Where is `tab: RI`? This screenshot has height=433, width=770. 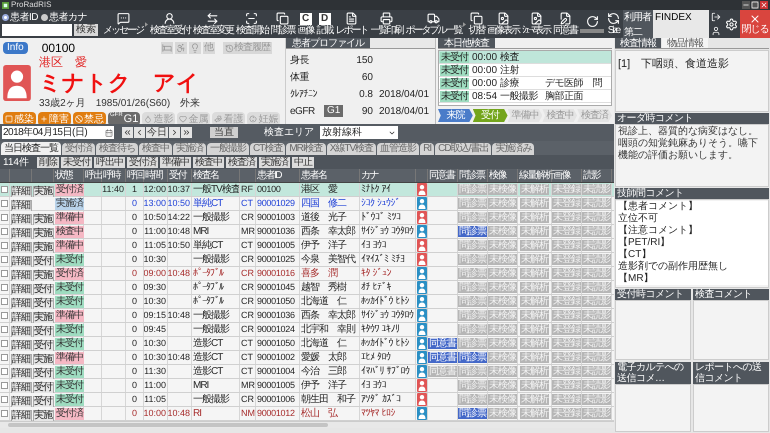 tab: RI is located at coordinates (427, 149).